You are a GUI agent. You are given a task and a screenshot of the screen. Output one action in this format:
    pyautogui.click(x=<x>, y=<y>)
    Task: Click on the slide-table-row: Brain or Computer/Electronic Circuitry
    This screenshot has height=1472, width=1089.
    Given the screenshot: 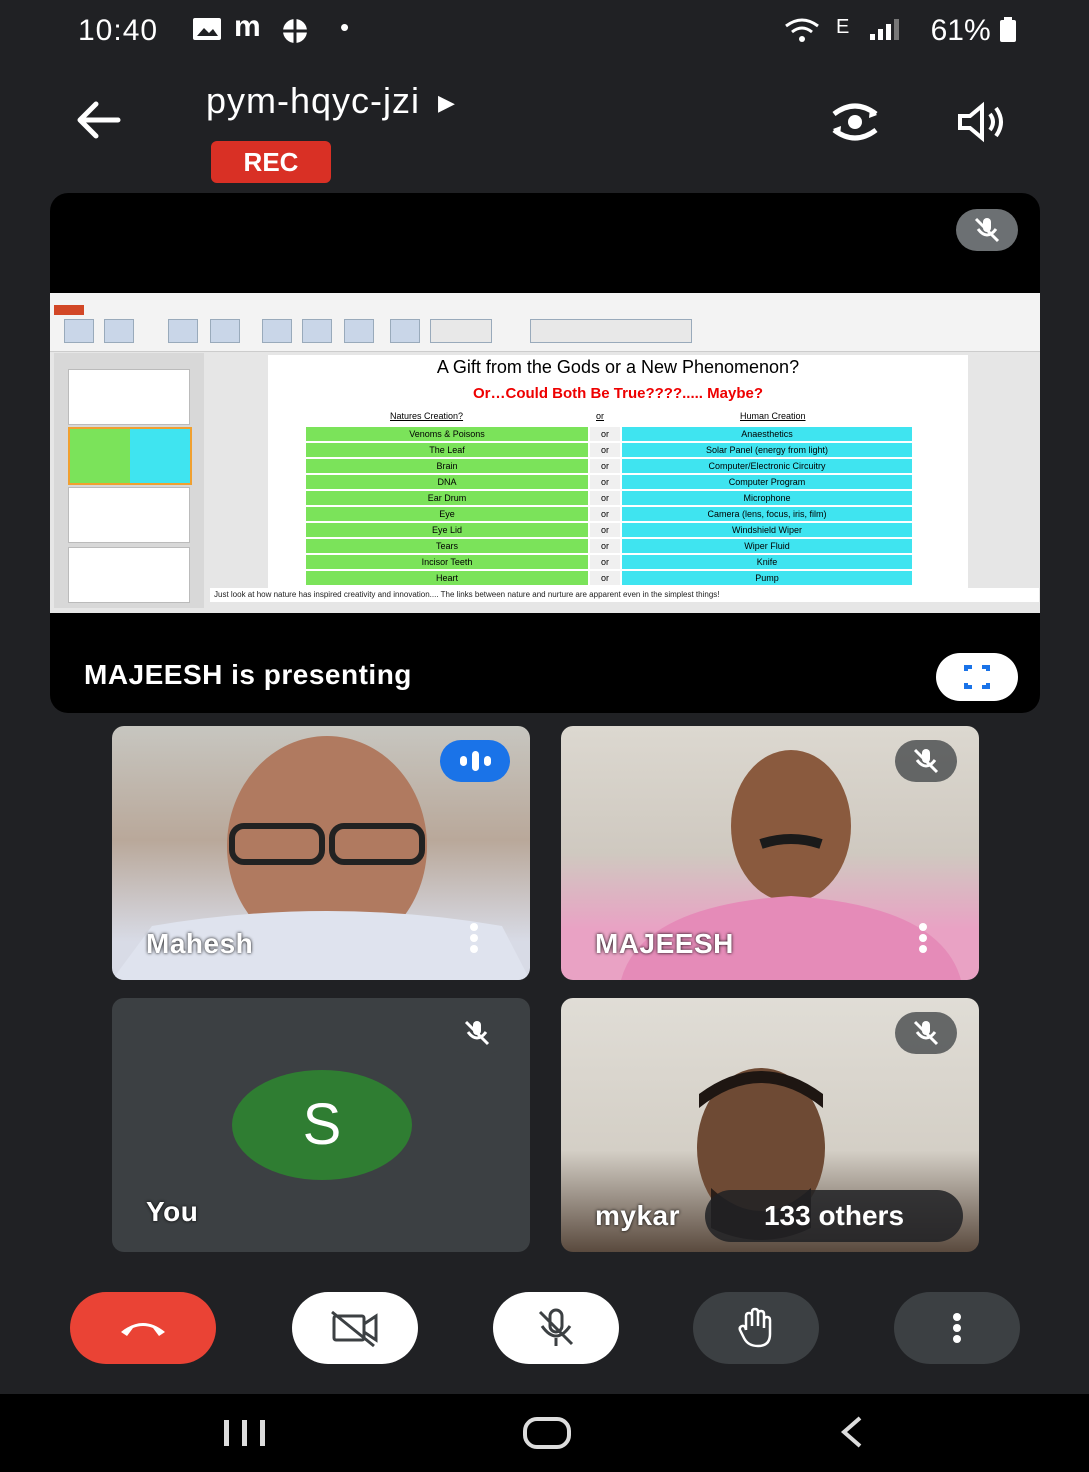 What is the action you would take?
    pyautogui.click(x=609, y=466)
    